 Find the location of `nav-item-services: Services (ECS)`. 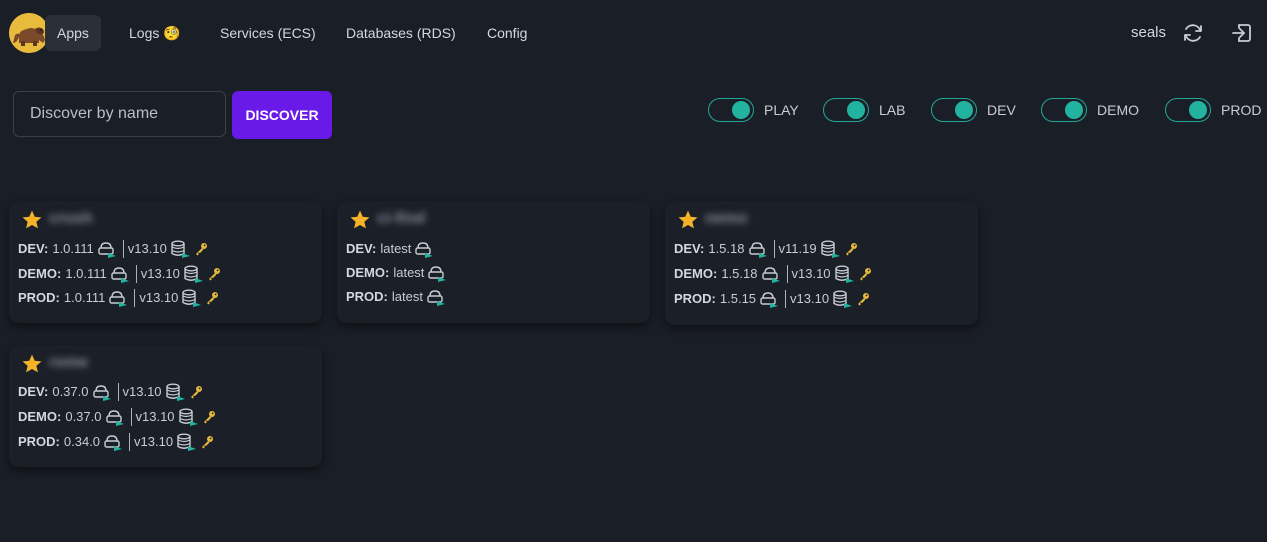

nav-item-services: Services (ECS) is located at coordinates (268, 33).